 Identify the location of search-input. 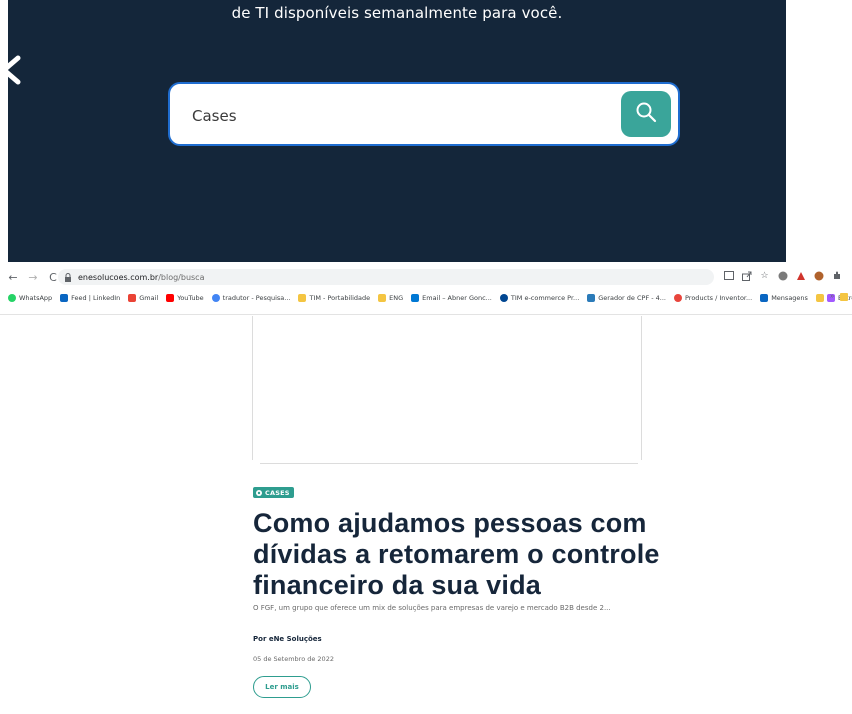
(402, 116).